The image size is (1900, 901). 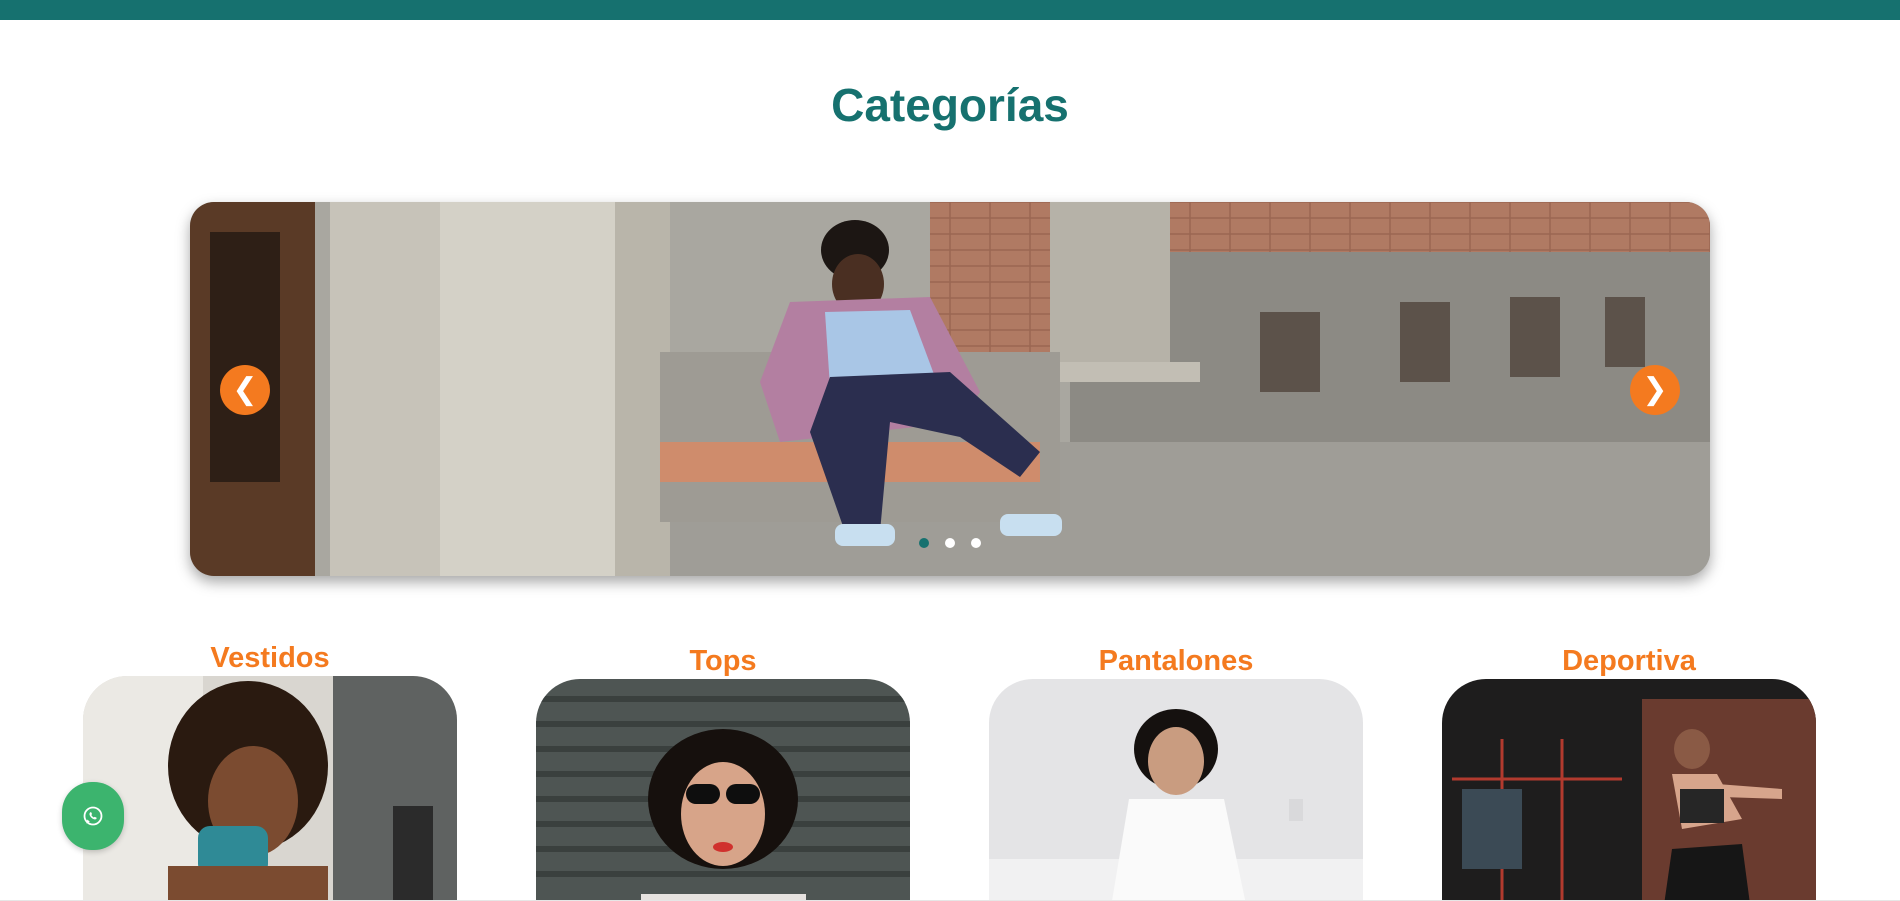 What do you see at coordinates (723, 661) in the screenshot?
I see `category-title: Tops` at bounding box center [723, 661].